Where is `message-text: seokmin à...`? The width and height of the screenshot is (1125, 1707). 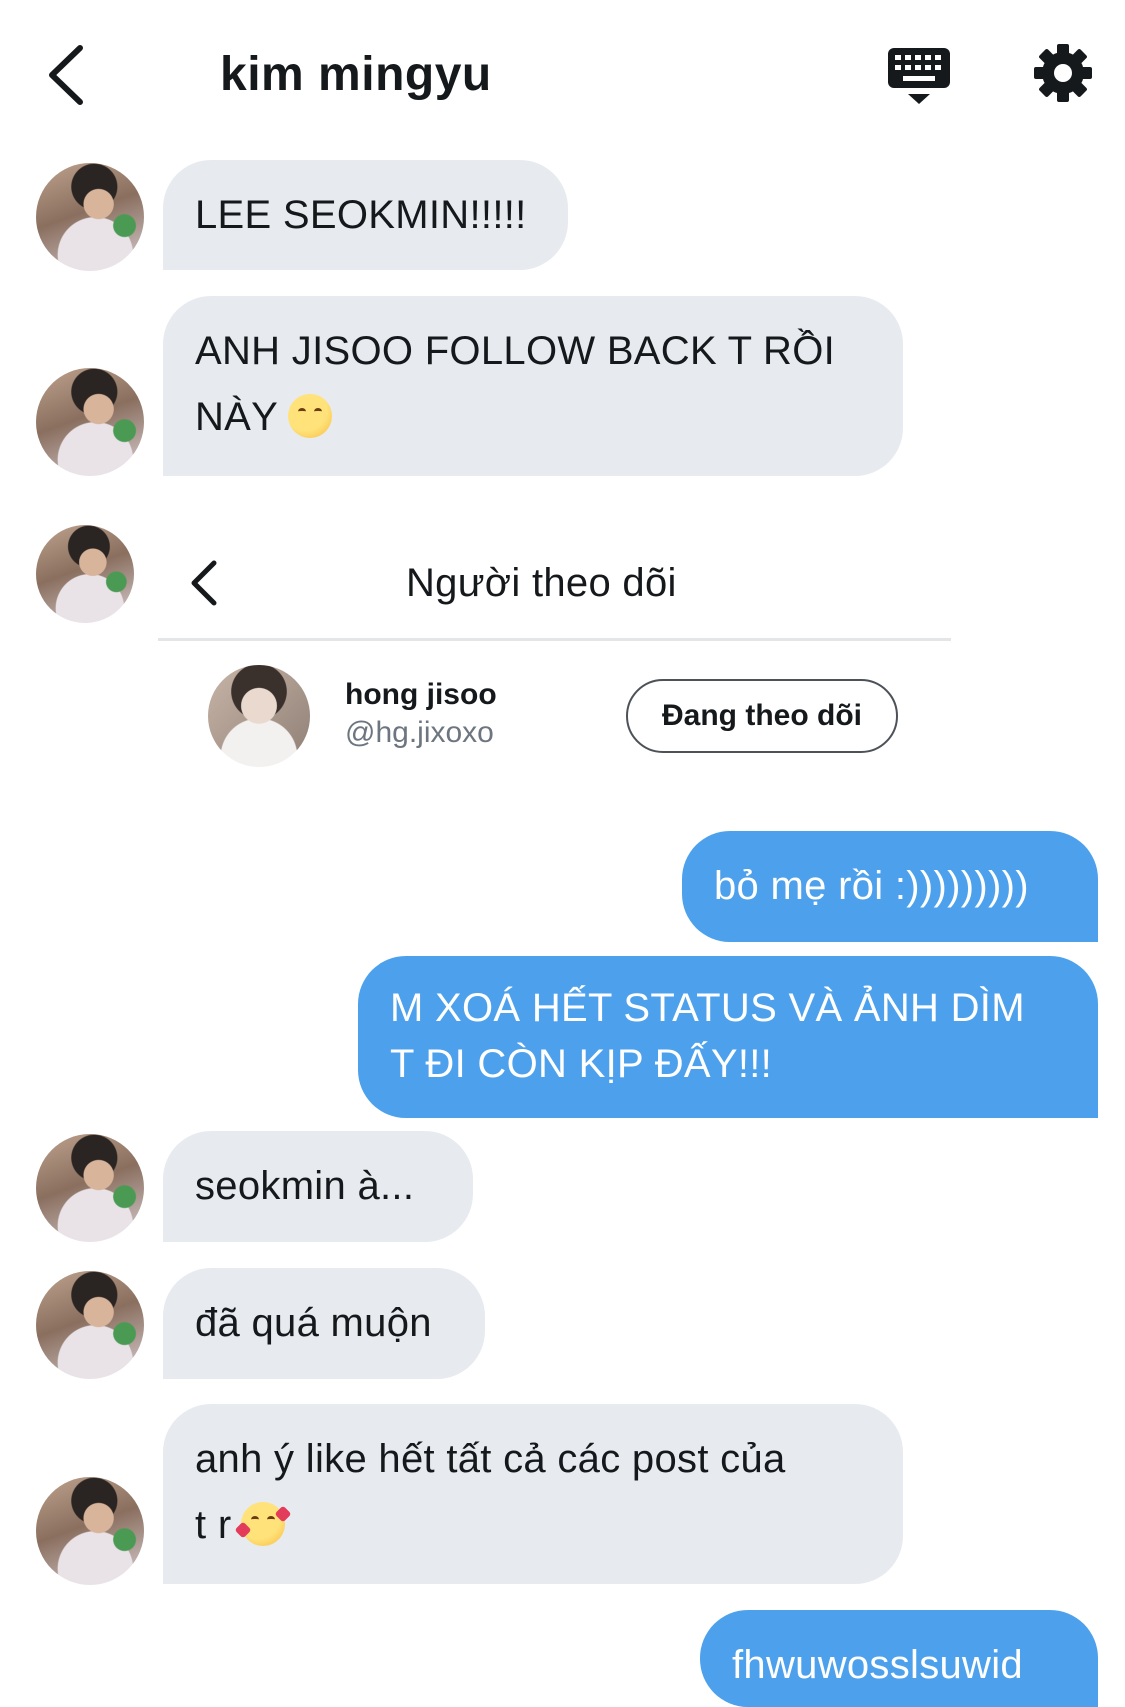 message-text: seokmin à... is located at coordinates (305, 1186).